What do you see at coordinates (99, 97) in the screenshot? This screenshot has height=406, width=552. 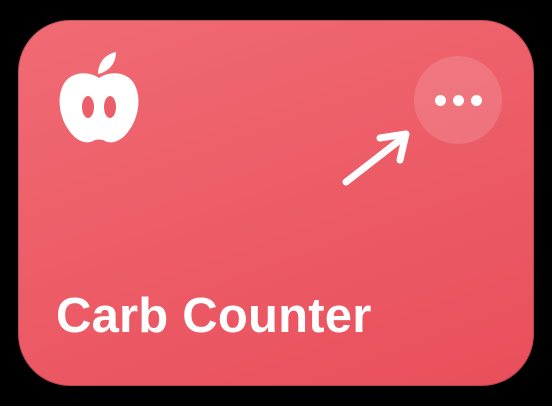 I see `apple-icon` at bounding box center [99, 97].